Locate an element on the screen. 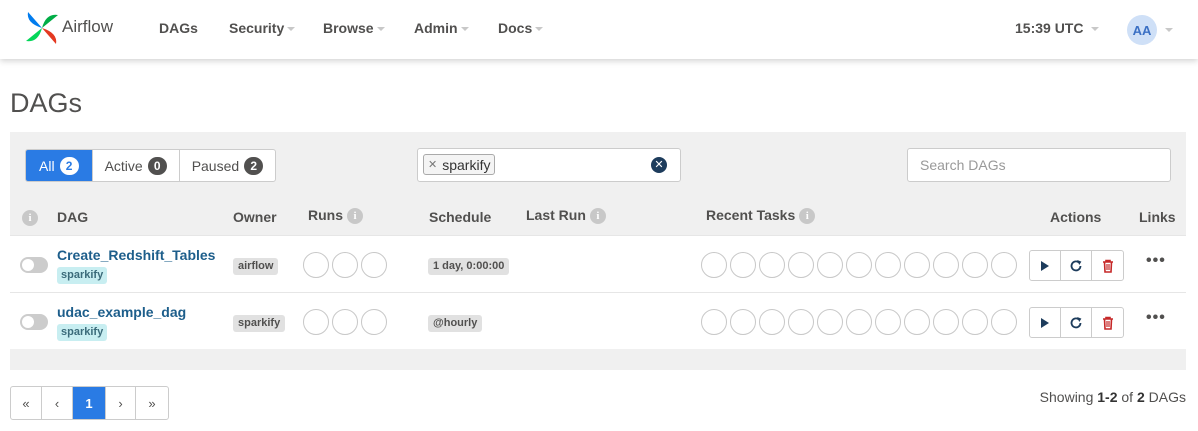 The height and width of the screenshot is (431, 1198). brand-name: Airflow is located at coordinates (88, 26).